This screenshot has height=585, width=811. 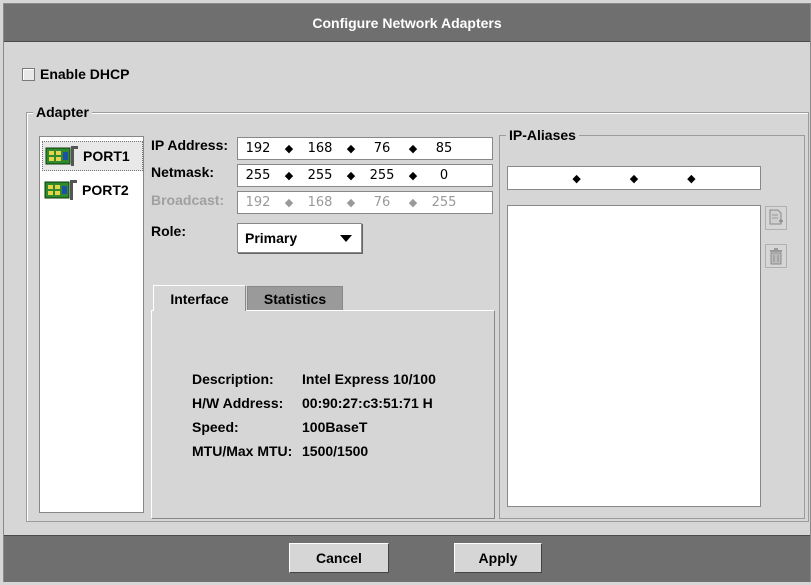 I want to click on ip-aliases-title: IP-Aliases, so click(x=542, y=135).